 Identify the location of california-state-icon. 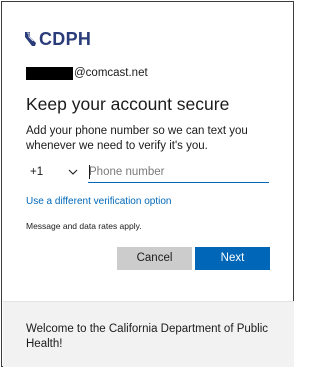
(31, 39).